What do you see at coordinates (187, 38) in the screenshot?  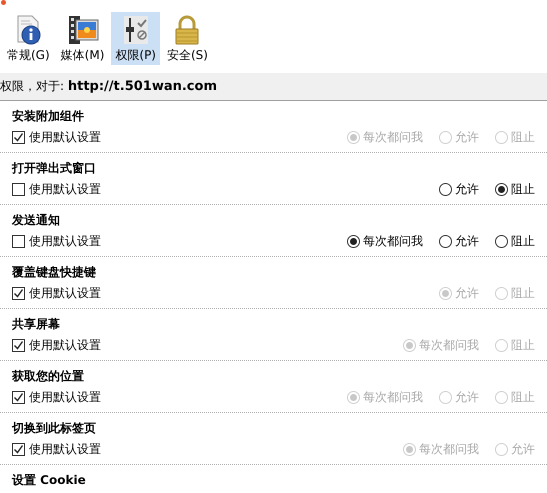 I see `tab: 安全(S)` at bounding box center [187, 38].